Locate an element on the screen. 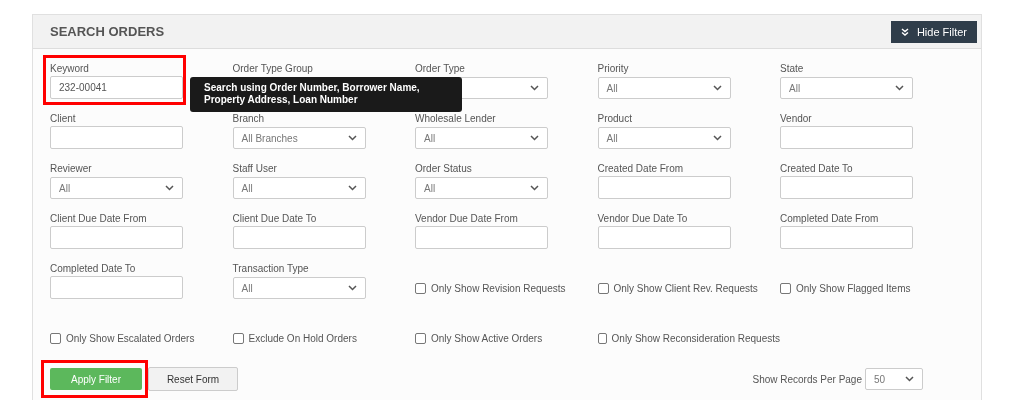 Image resolution: width=1024 pixels, height=406 pixels. field-label: Reviewer is located at coordinates (71, 169).